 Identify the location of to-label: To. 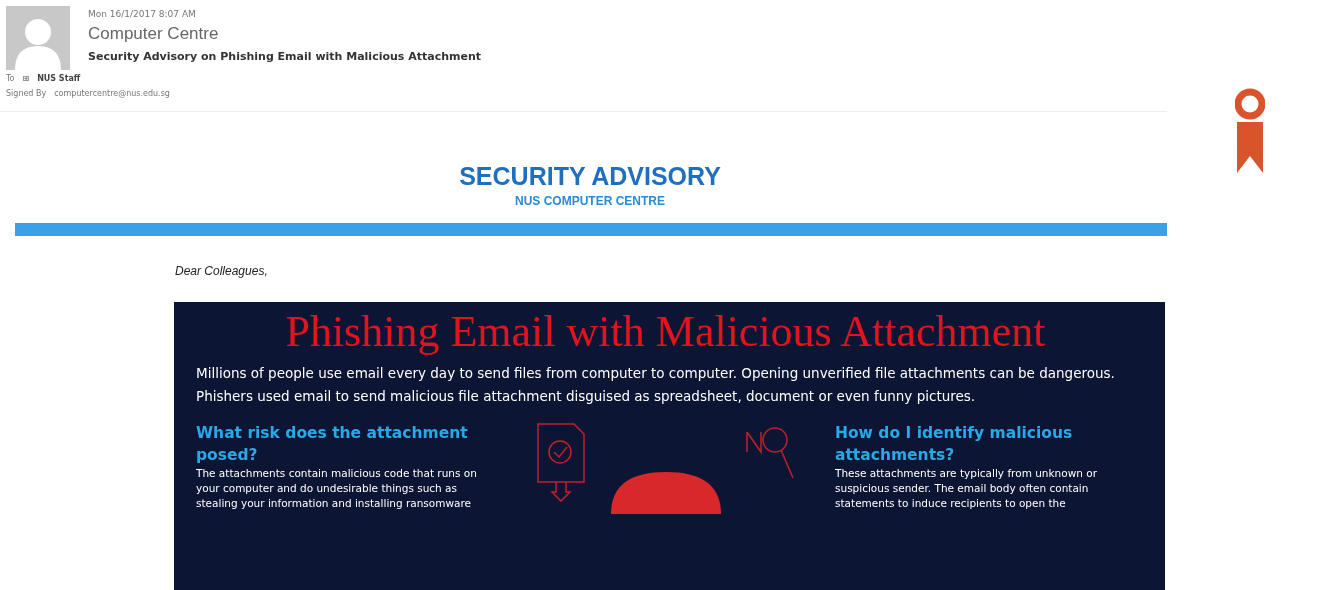
(10, 78).